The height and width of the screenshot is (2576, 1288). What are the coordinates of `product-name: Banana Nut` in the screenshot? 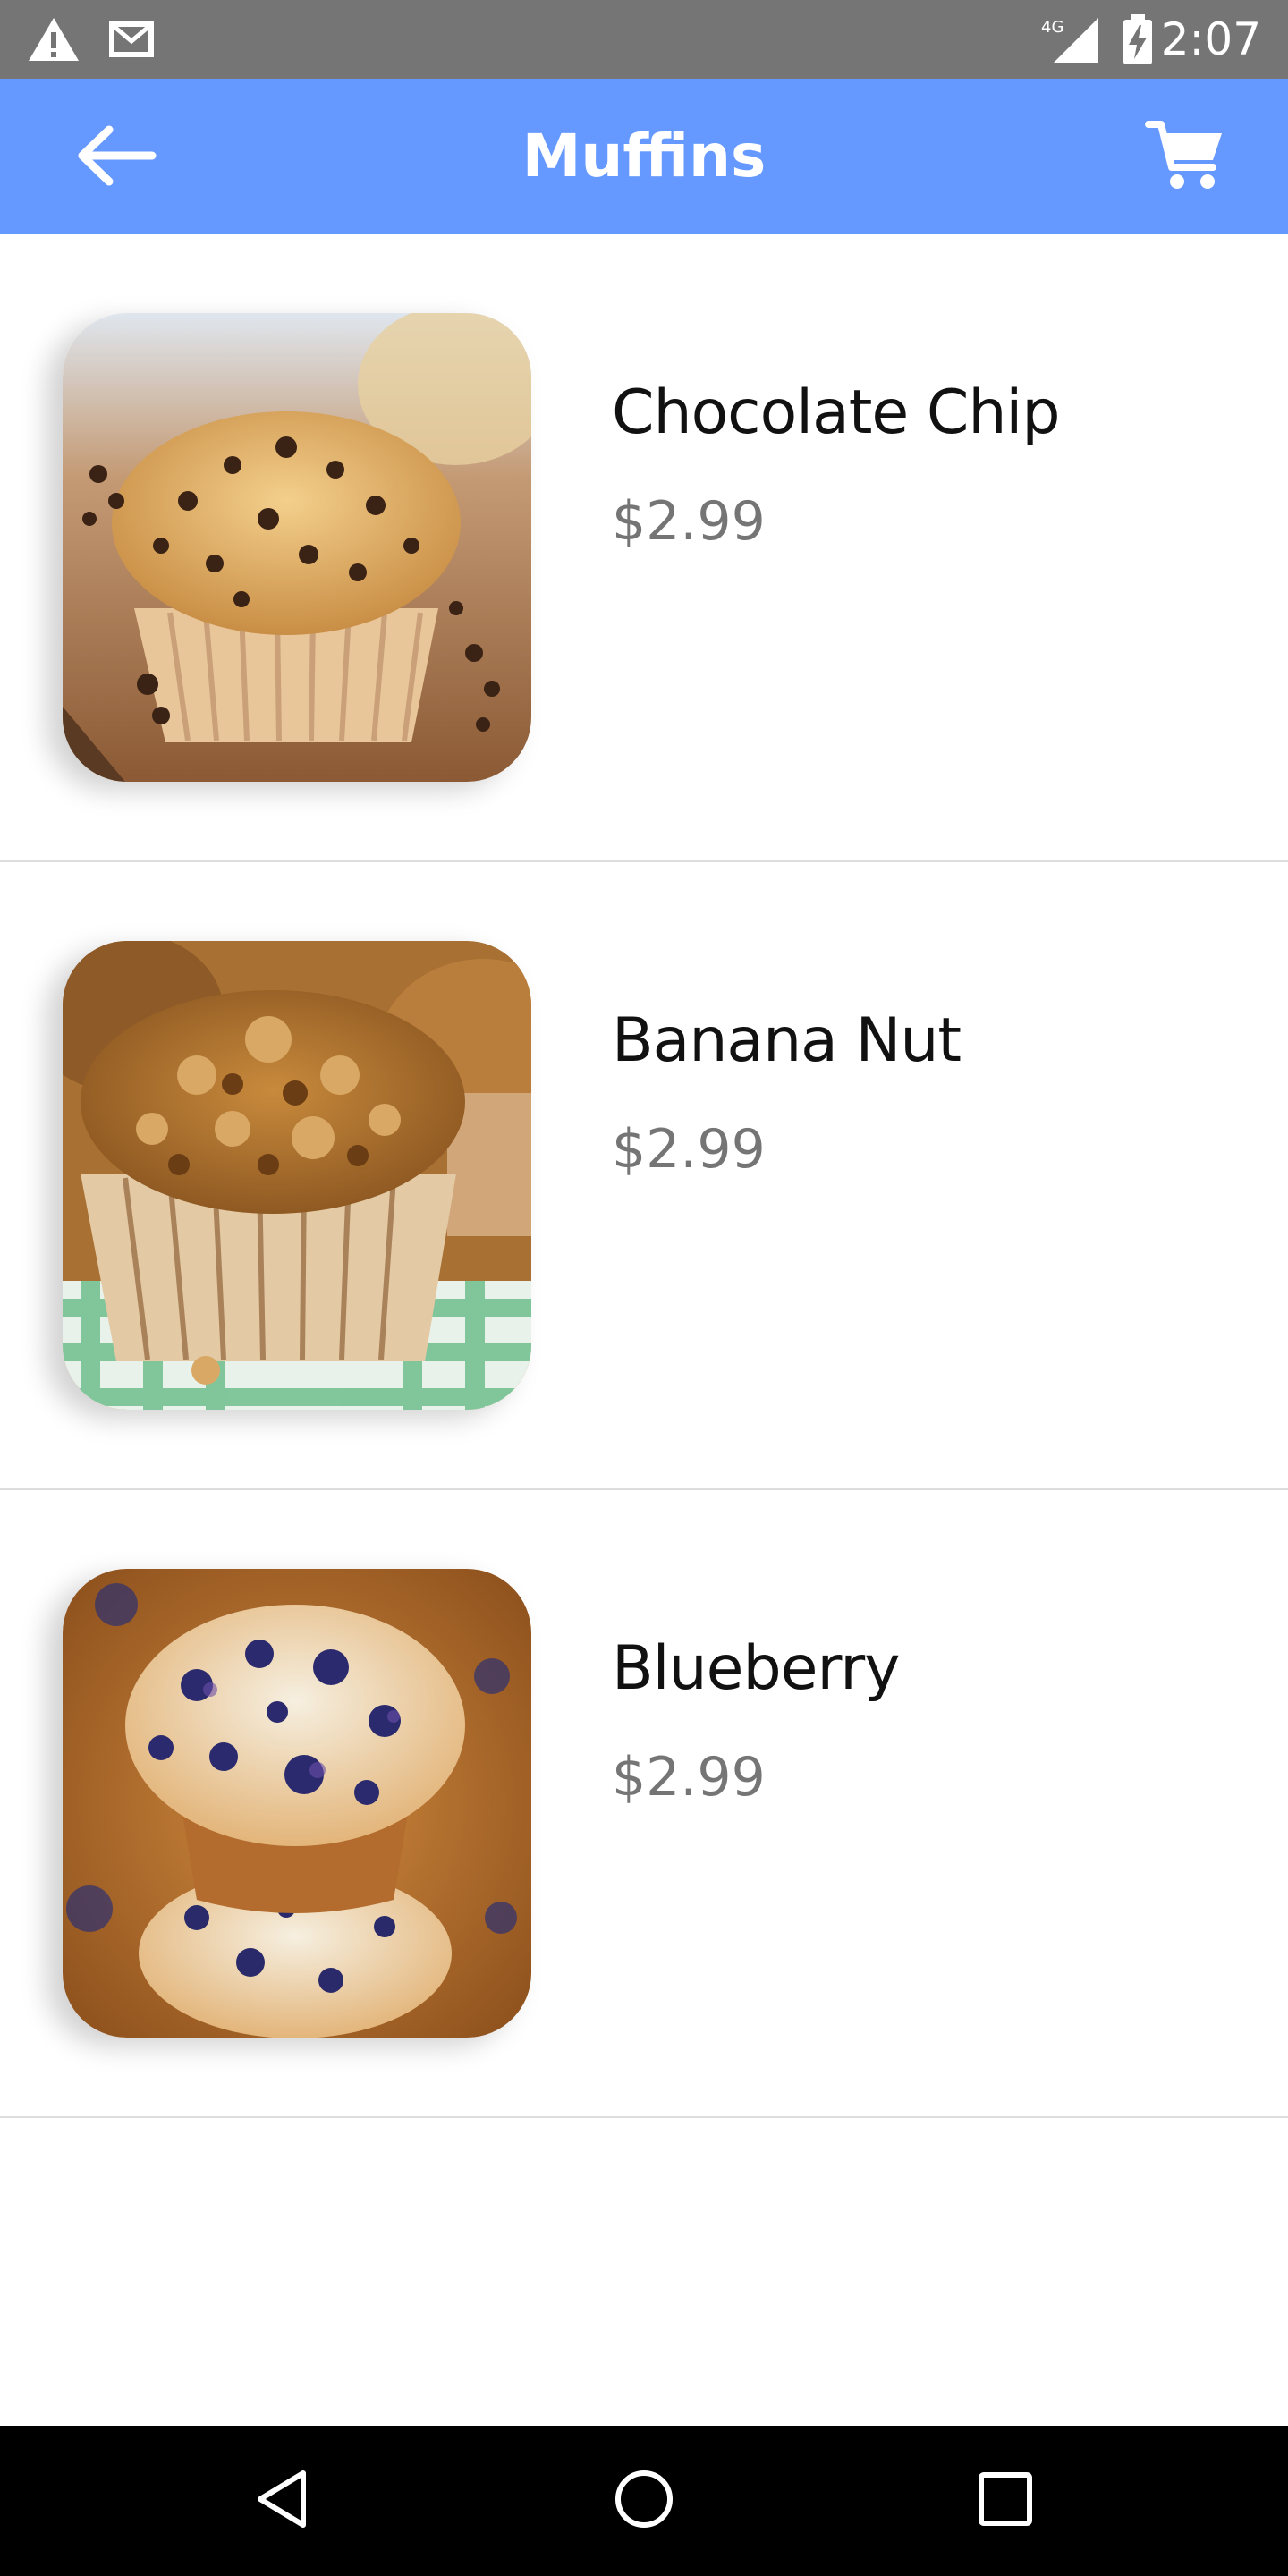 It's located at (787, 1040).